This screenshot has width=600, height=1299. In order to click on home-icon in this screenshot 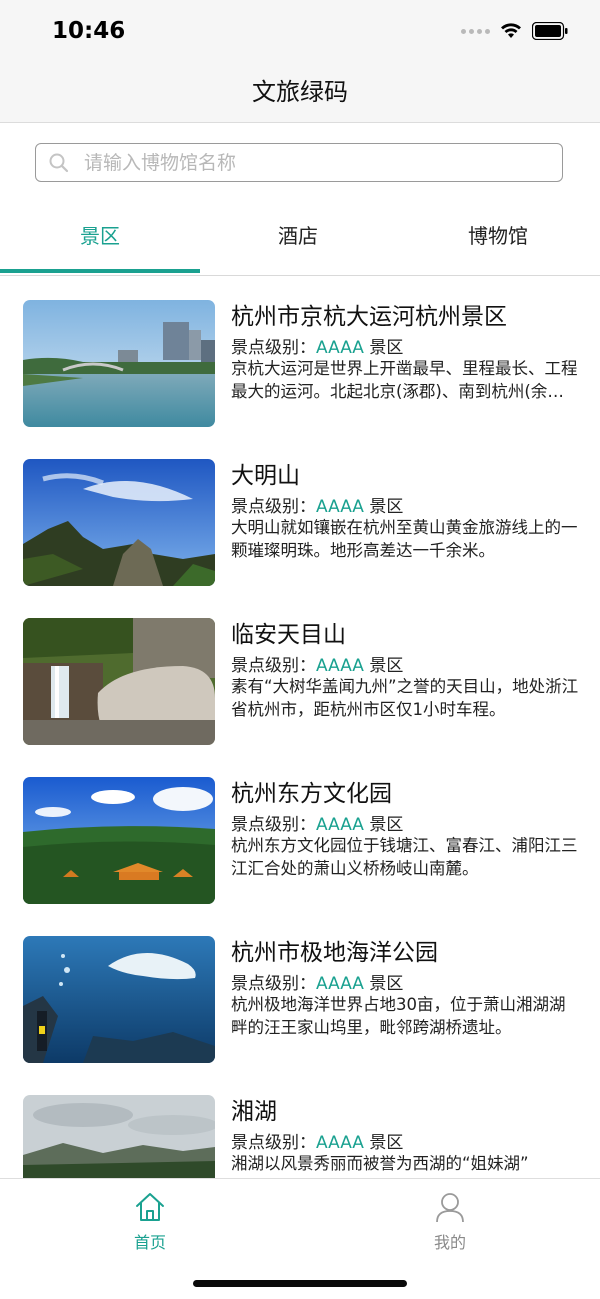, I will do `click(150, 1207)`.